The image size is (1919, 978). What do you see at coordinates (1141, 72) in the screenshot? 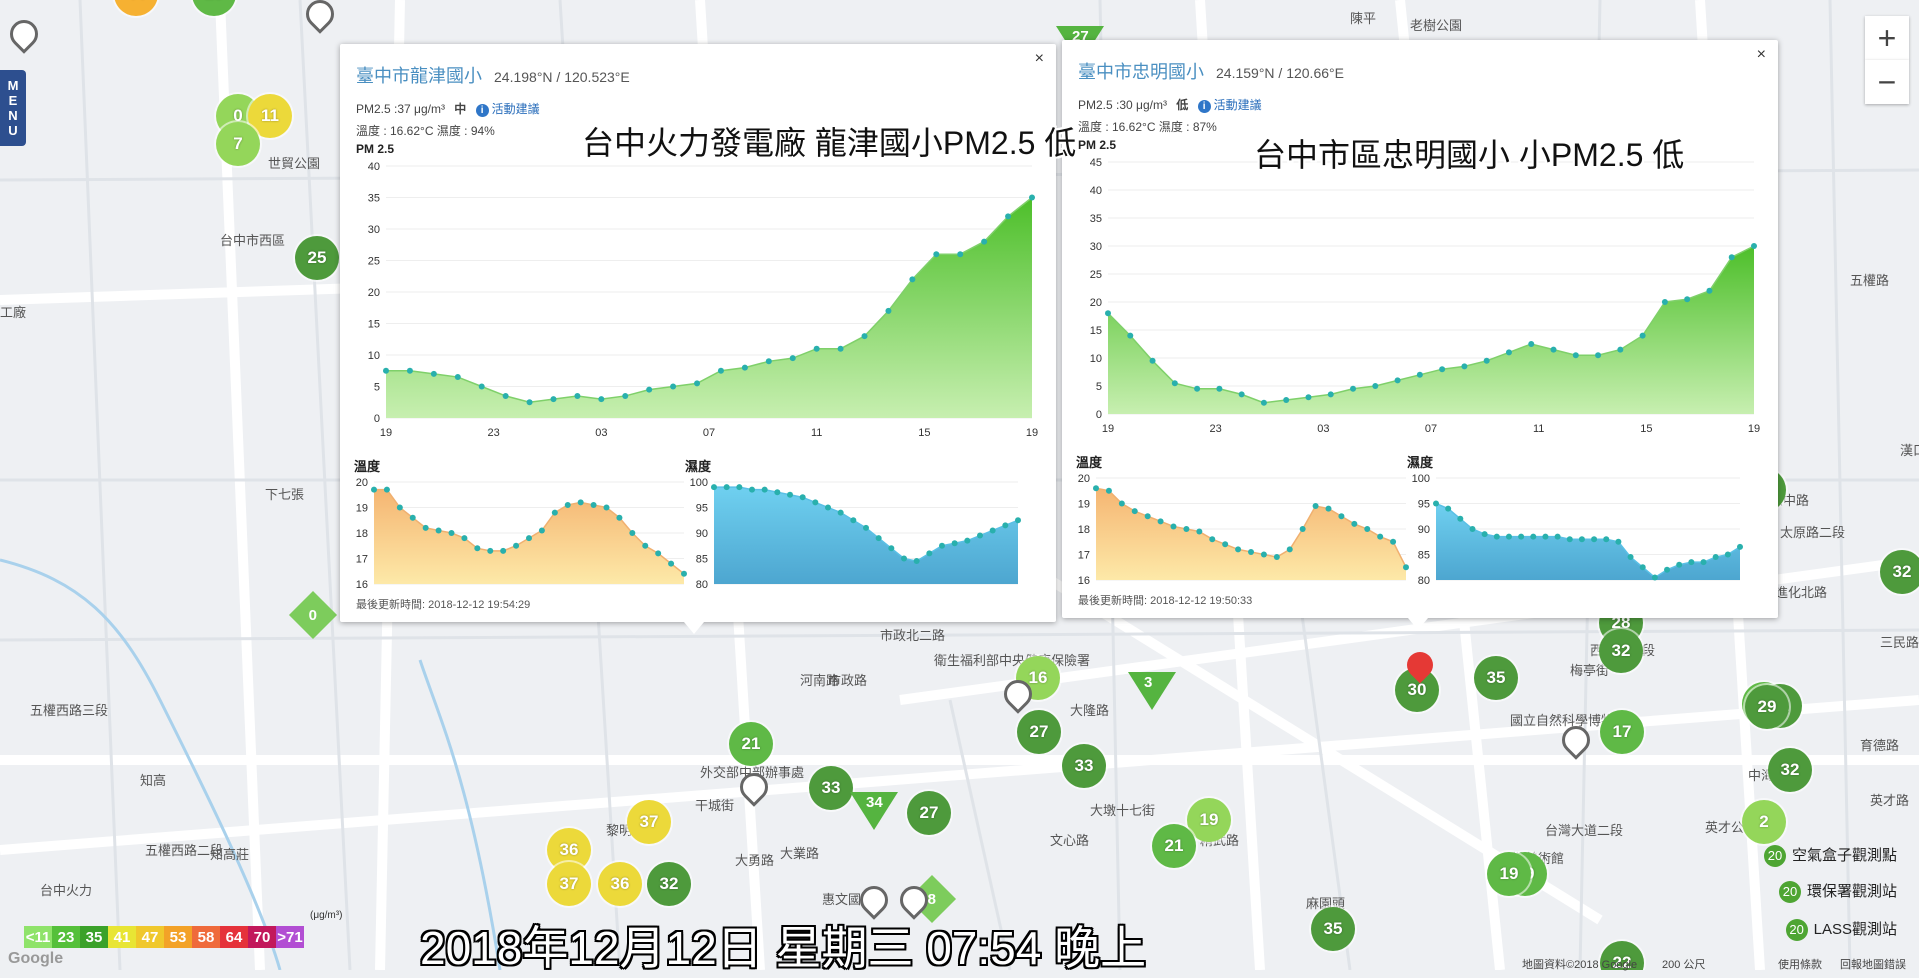
I see `station-name: 臺中市忠明國小` at bounding box center [1141, 72].